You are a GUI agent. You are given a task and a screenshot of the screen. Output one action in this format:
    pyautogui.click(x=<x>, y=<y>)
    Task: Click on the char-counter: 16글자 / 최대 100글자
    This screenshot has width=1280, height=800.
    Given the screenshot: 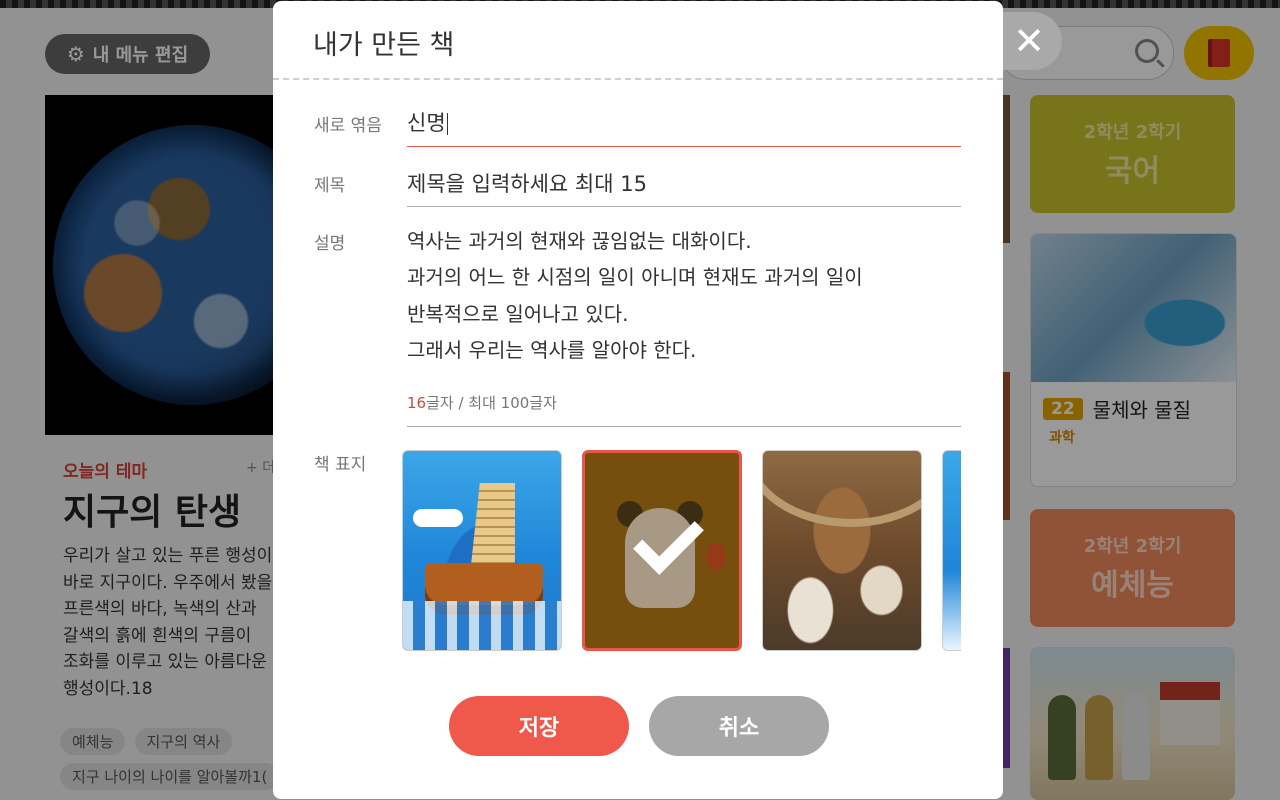 What is the action you would take?
    pyautogui.click(x=482, y=402)
    